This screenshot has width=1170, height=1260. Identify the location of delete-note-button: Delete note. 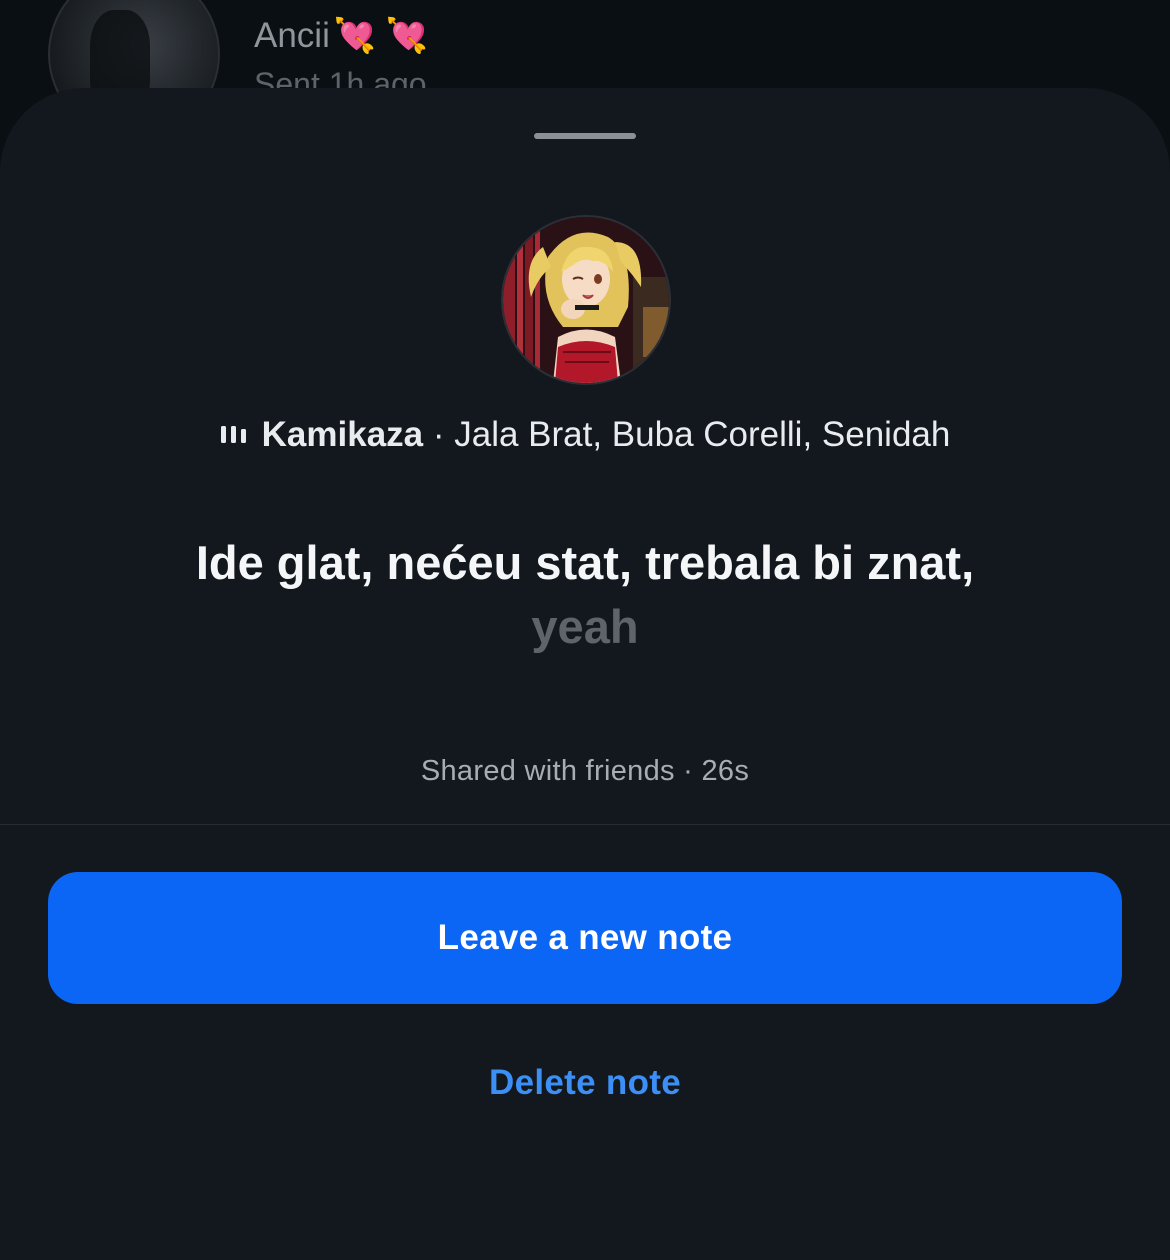
(585, 1083).